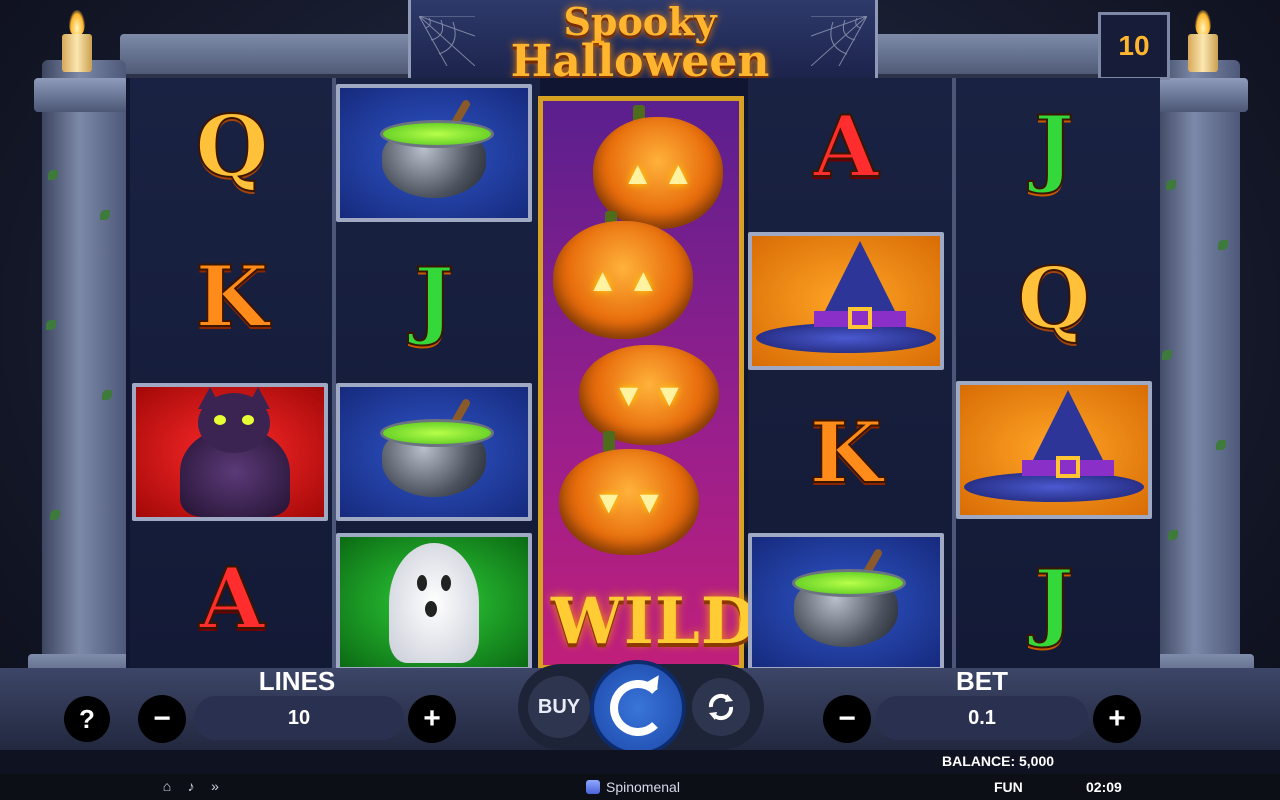  I want to click on spinomenal-logo-icon, so click(593, 787).